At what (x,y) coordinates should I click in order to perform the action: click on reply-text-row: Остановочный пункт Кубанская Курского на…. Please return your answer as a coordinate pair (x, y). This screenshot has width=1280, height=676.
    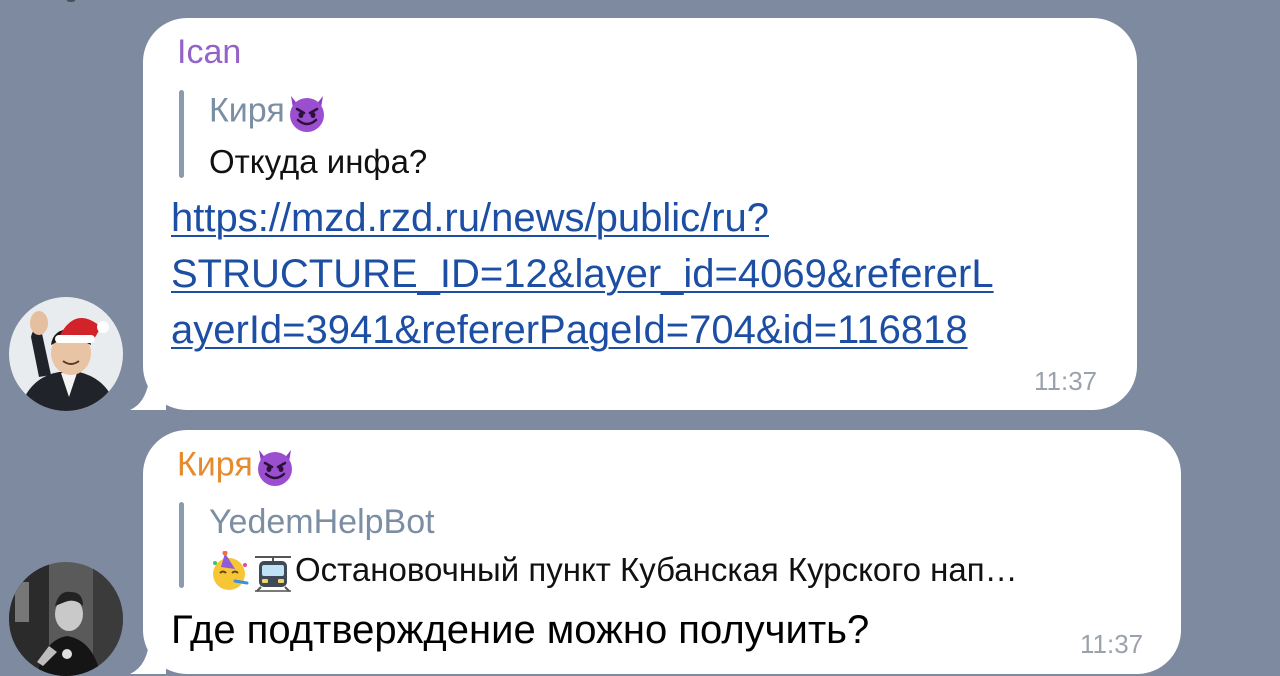
    Looking at the image, I should click on (613, 572).